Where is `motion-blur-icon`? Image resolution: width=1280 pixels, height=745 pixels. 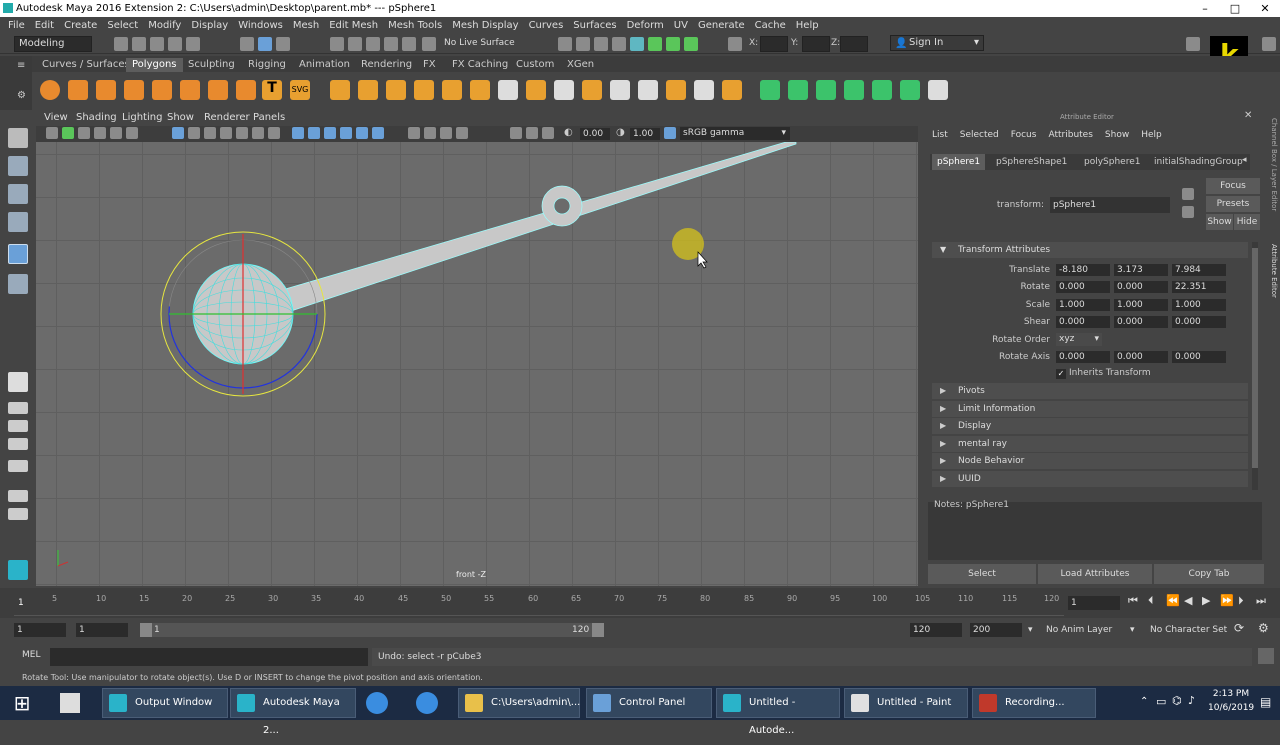 motion-blur-icon is located at coordinates (430, 133).